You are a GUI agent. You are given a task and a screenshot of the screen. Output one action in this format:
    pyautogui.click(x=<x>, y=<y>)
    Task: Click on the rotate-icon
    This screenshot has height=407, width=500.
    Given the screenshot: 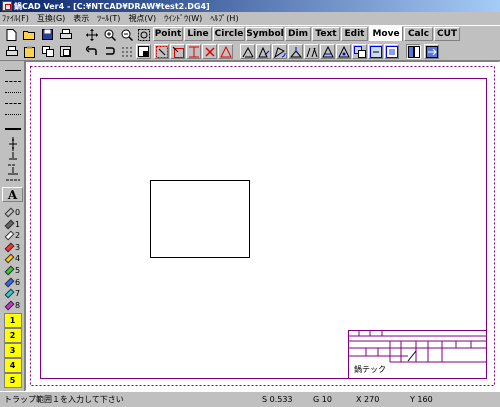 What is the action you would take?
    pyautogui.click(x=279, y=51)
    